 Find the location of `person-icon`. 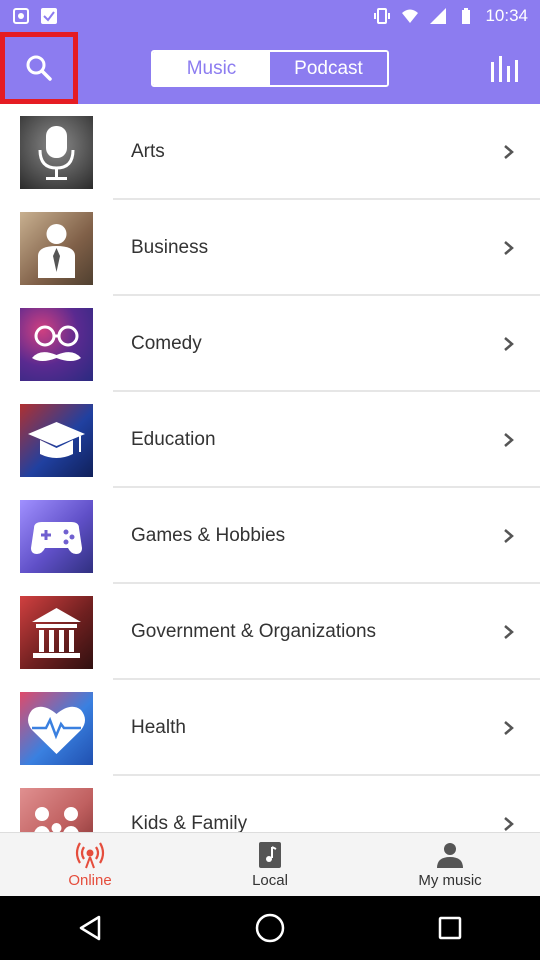

person-icon is located at coordinates (450, 855).